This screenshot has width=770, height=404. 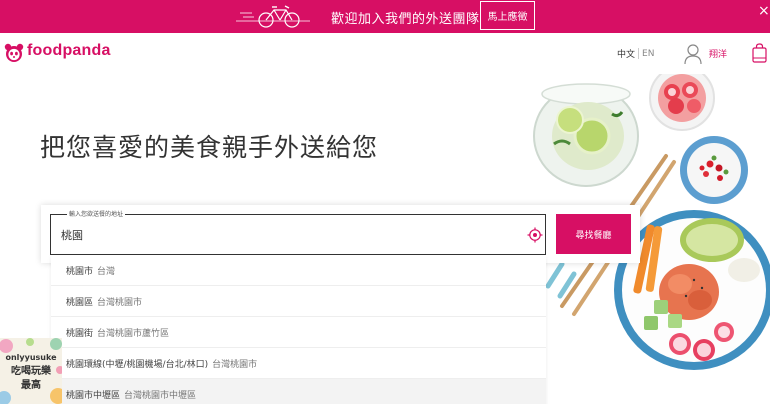 I want to click on language-switcher: 中文 EN, so click(x=635, y=53).